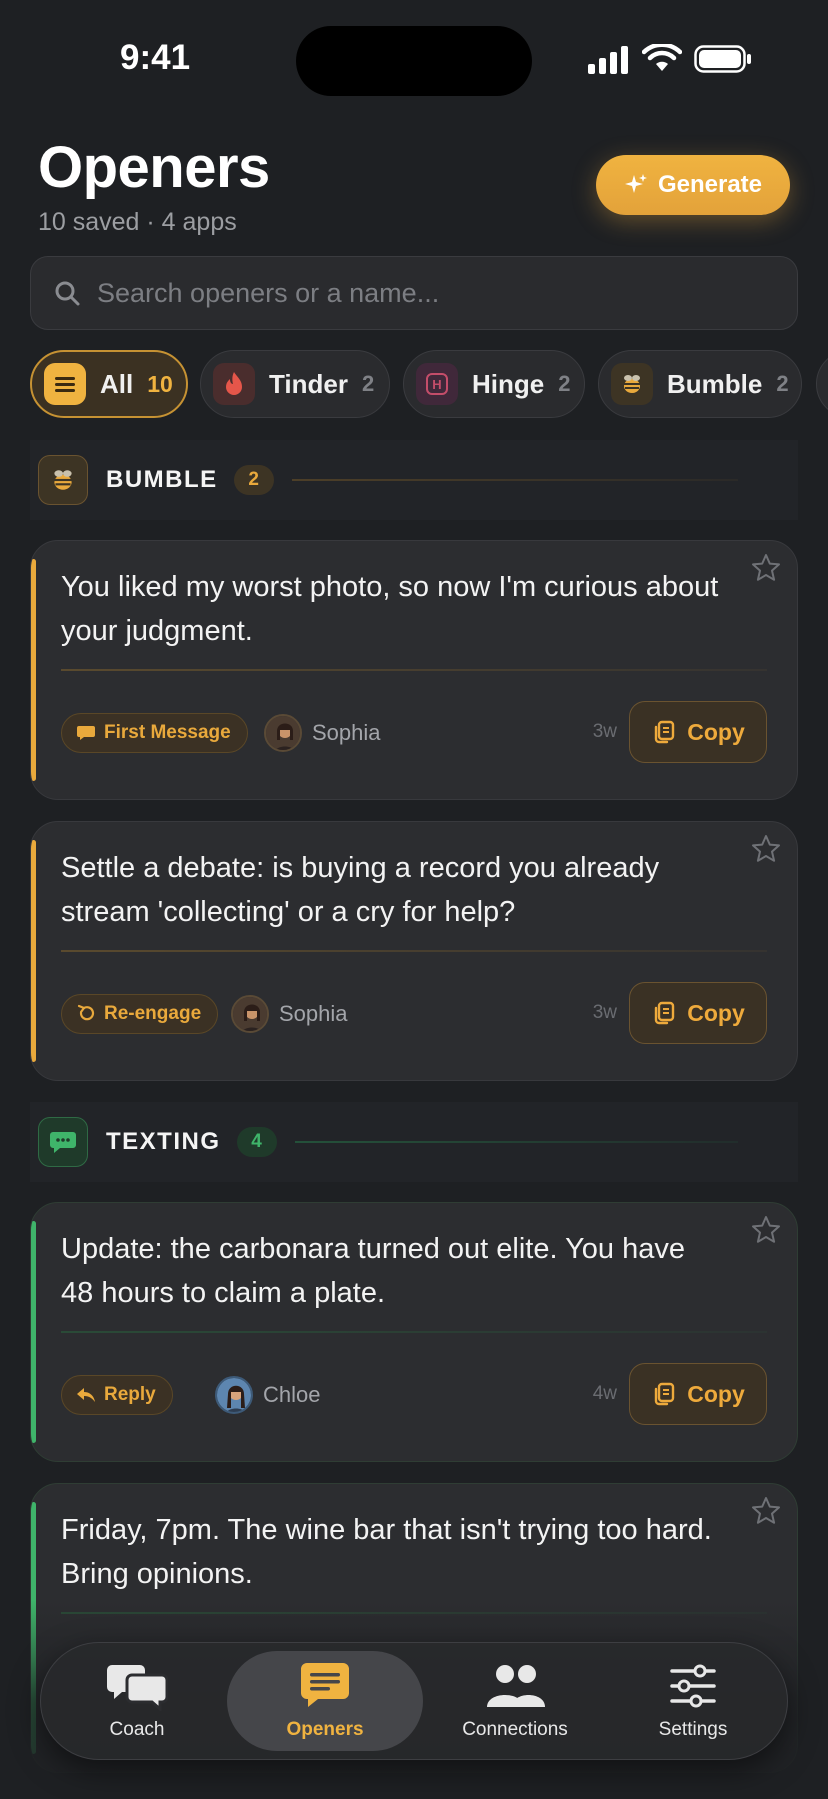  Describe the element at coordinates (140, 1014) in the screenshot. I see `tag-re-engage: Re-engage` at that location.